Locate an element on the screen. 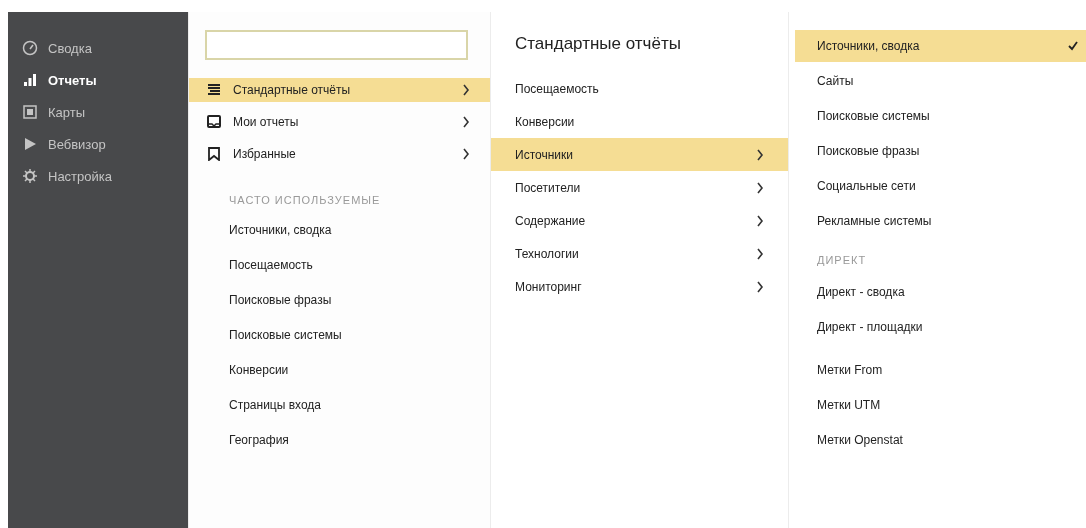  report-link: Поисковые системы is located at coordinates (339, 334).